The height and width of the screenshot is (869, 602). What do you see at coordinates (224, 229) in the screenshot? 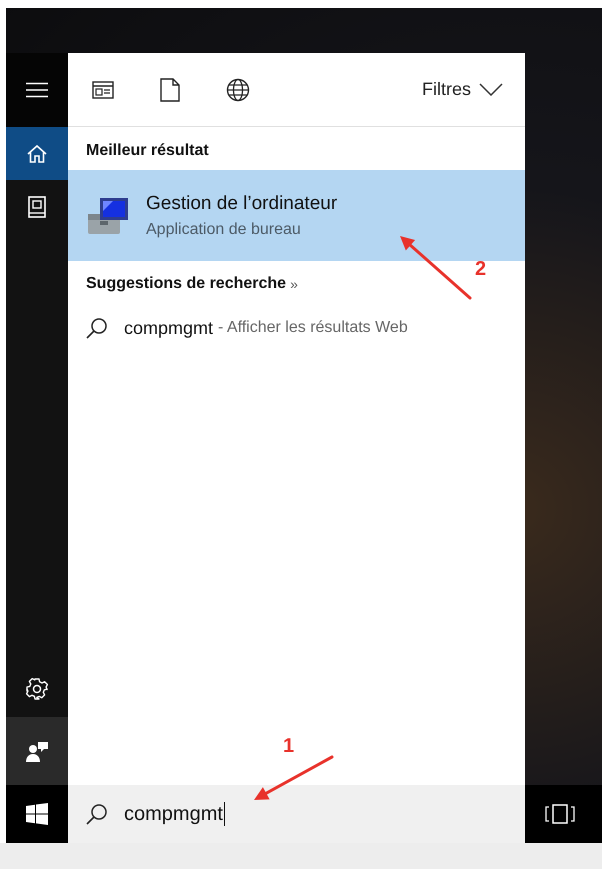
I see `result-subtitle: Application de bureau` at bounding box center [224, 229].